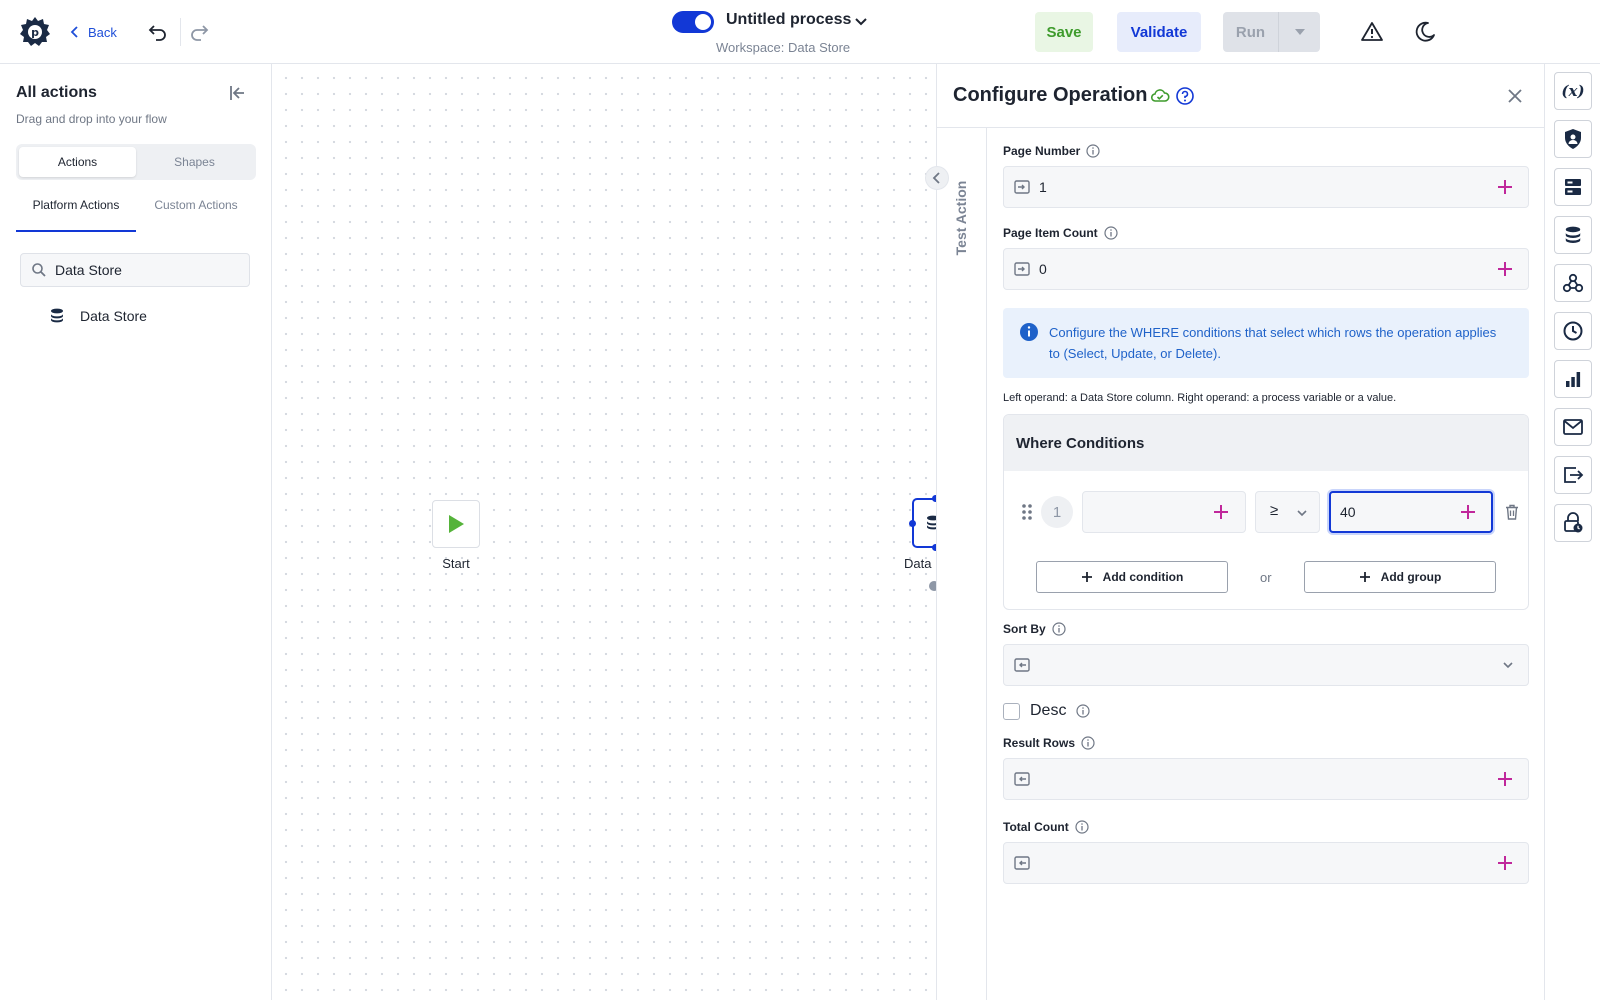  Describe the element at coordinates (75, 32) in the screenshot. I see `chevron-left-icon` at that location.